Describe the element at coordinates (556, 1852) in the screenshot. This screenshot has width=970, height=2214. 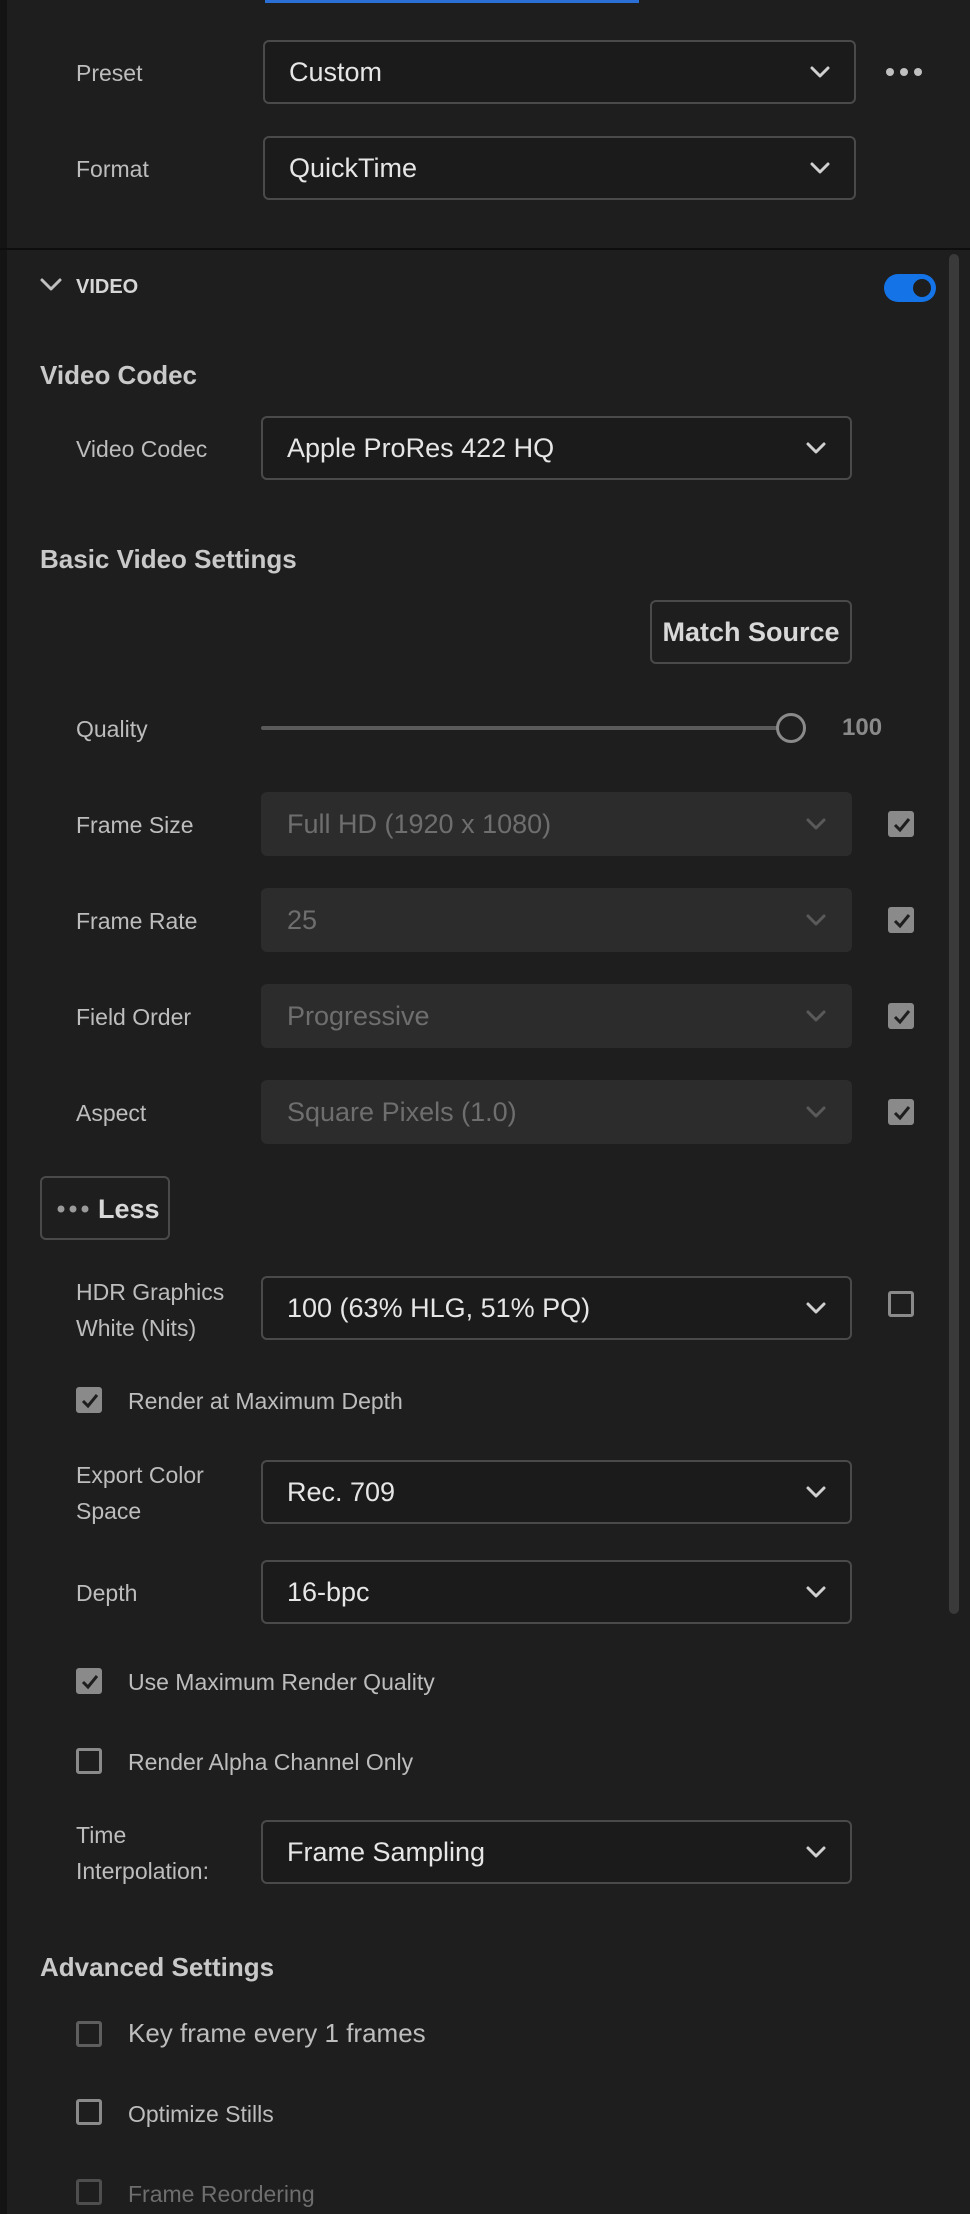
I see `time-interpolation-dropdown: Frame Sampling` at that location.